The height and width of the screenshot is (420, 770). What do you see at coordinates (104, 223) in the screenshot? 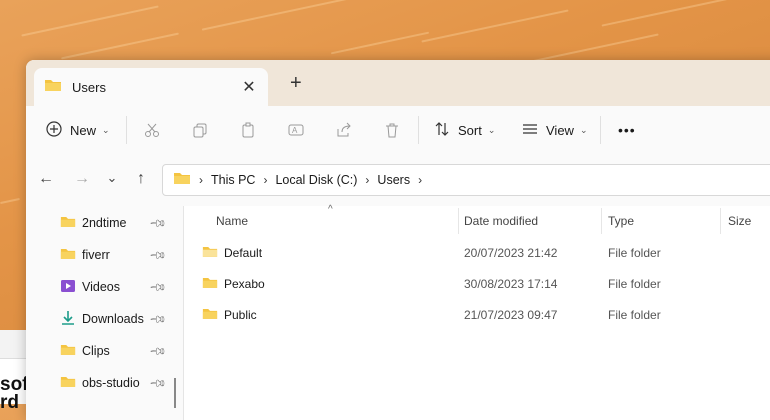
I see `nav-item-label: 2ndtime` at bounding box center [104, 223].